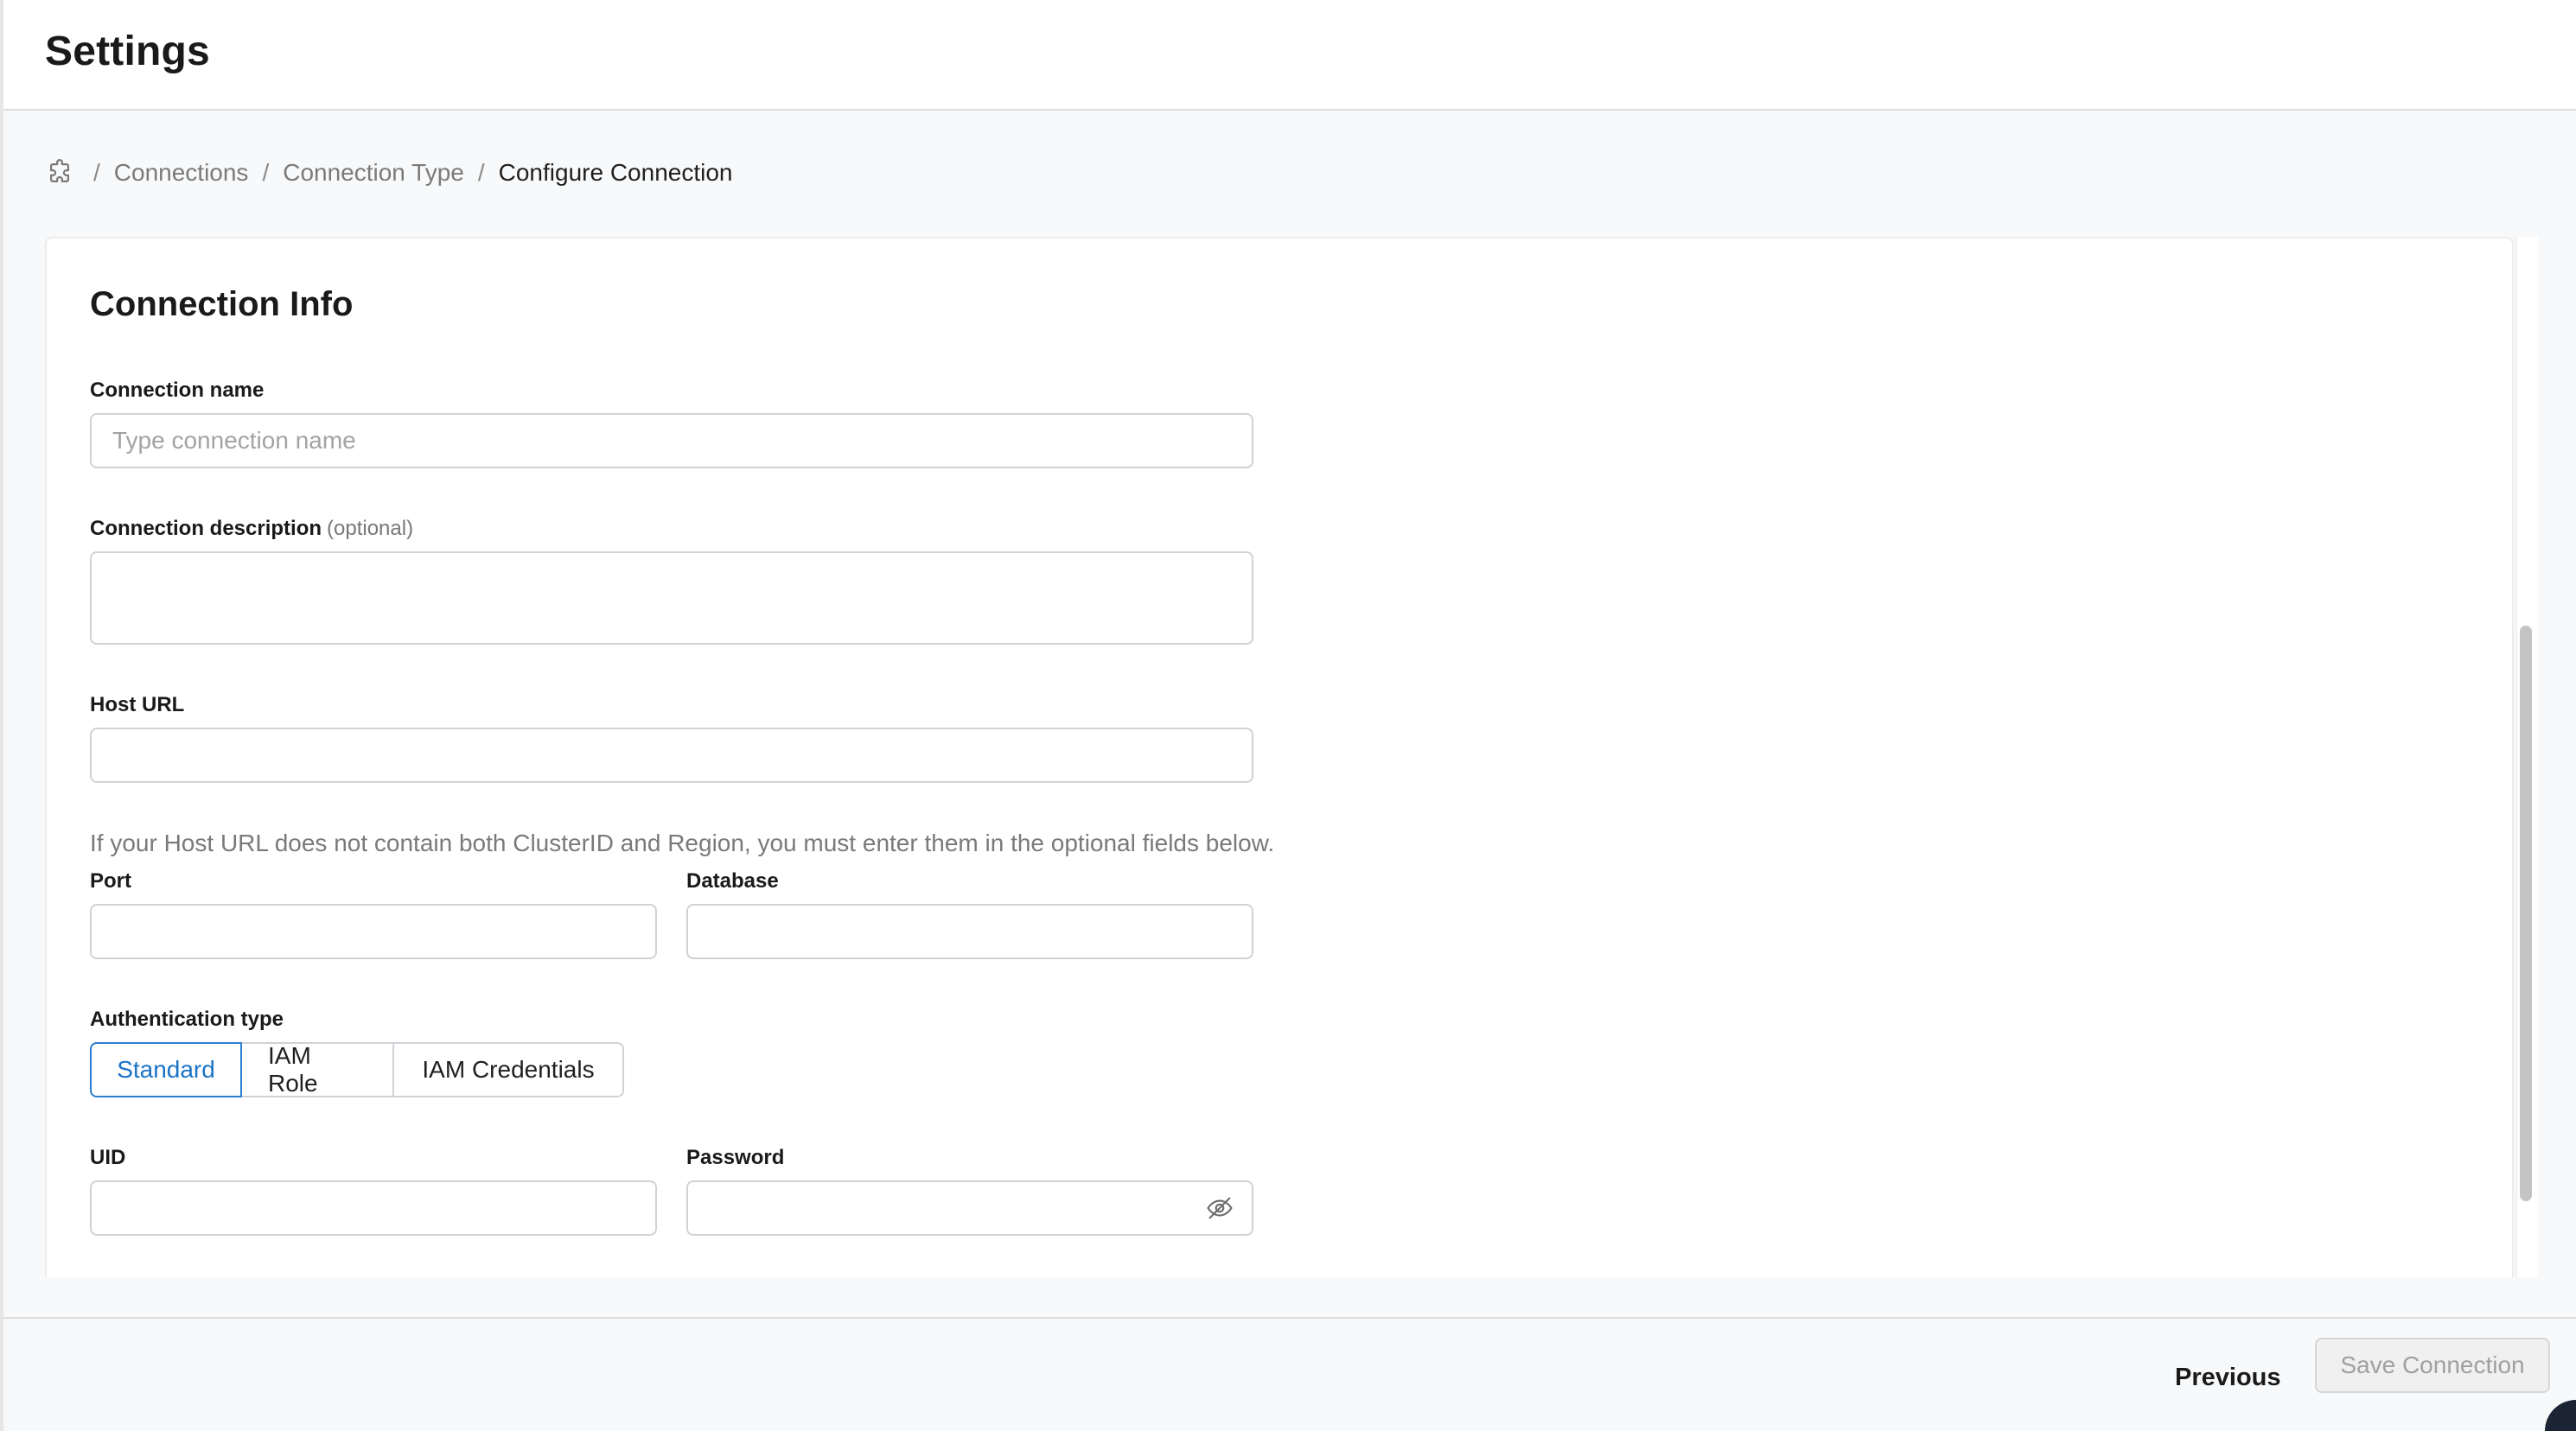  What do you see at coordinates (671, 440) in the screenshot?
I see `connection-name-input` at bounding box center [671, 440].